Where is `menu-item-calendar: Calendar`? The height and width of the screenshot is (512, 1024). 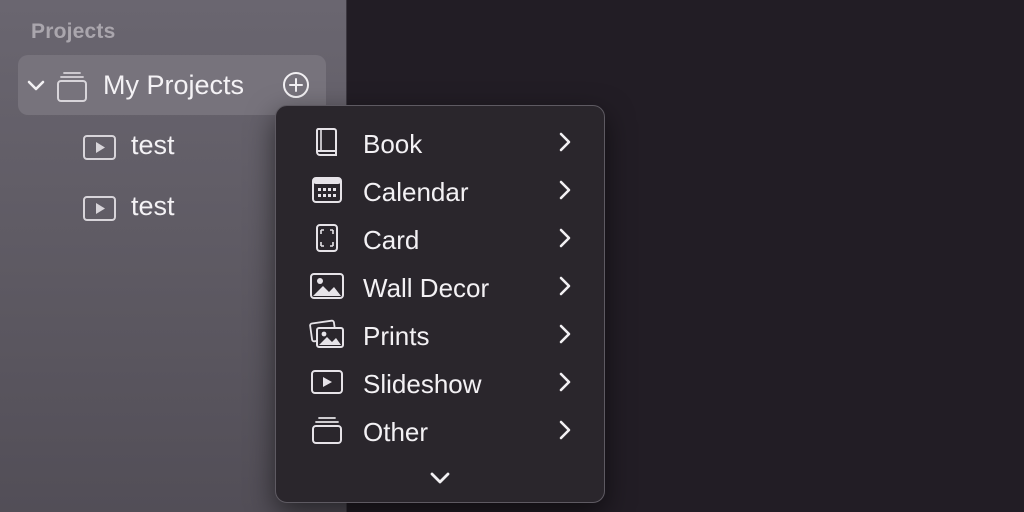 menu-item-calendar: Calendar is located at coordinates (440, 190).